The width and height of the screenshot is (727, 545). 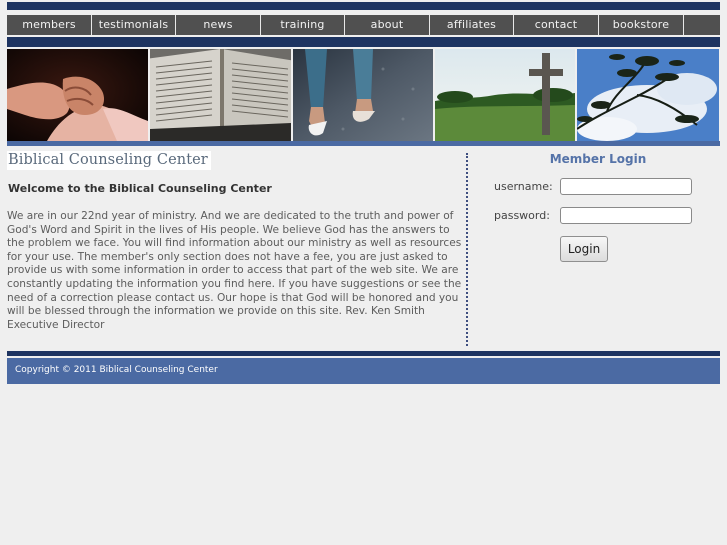 I want to click on nav-item-testimonials: testimonials, so click(x=134, y=25).